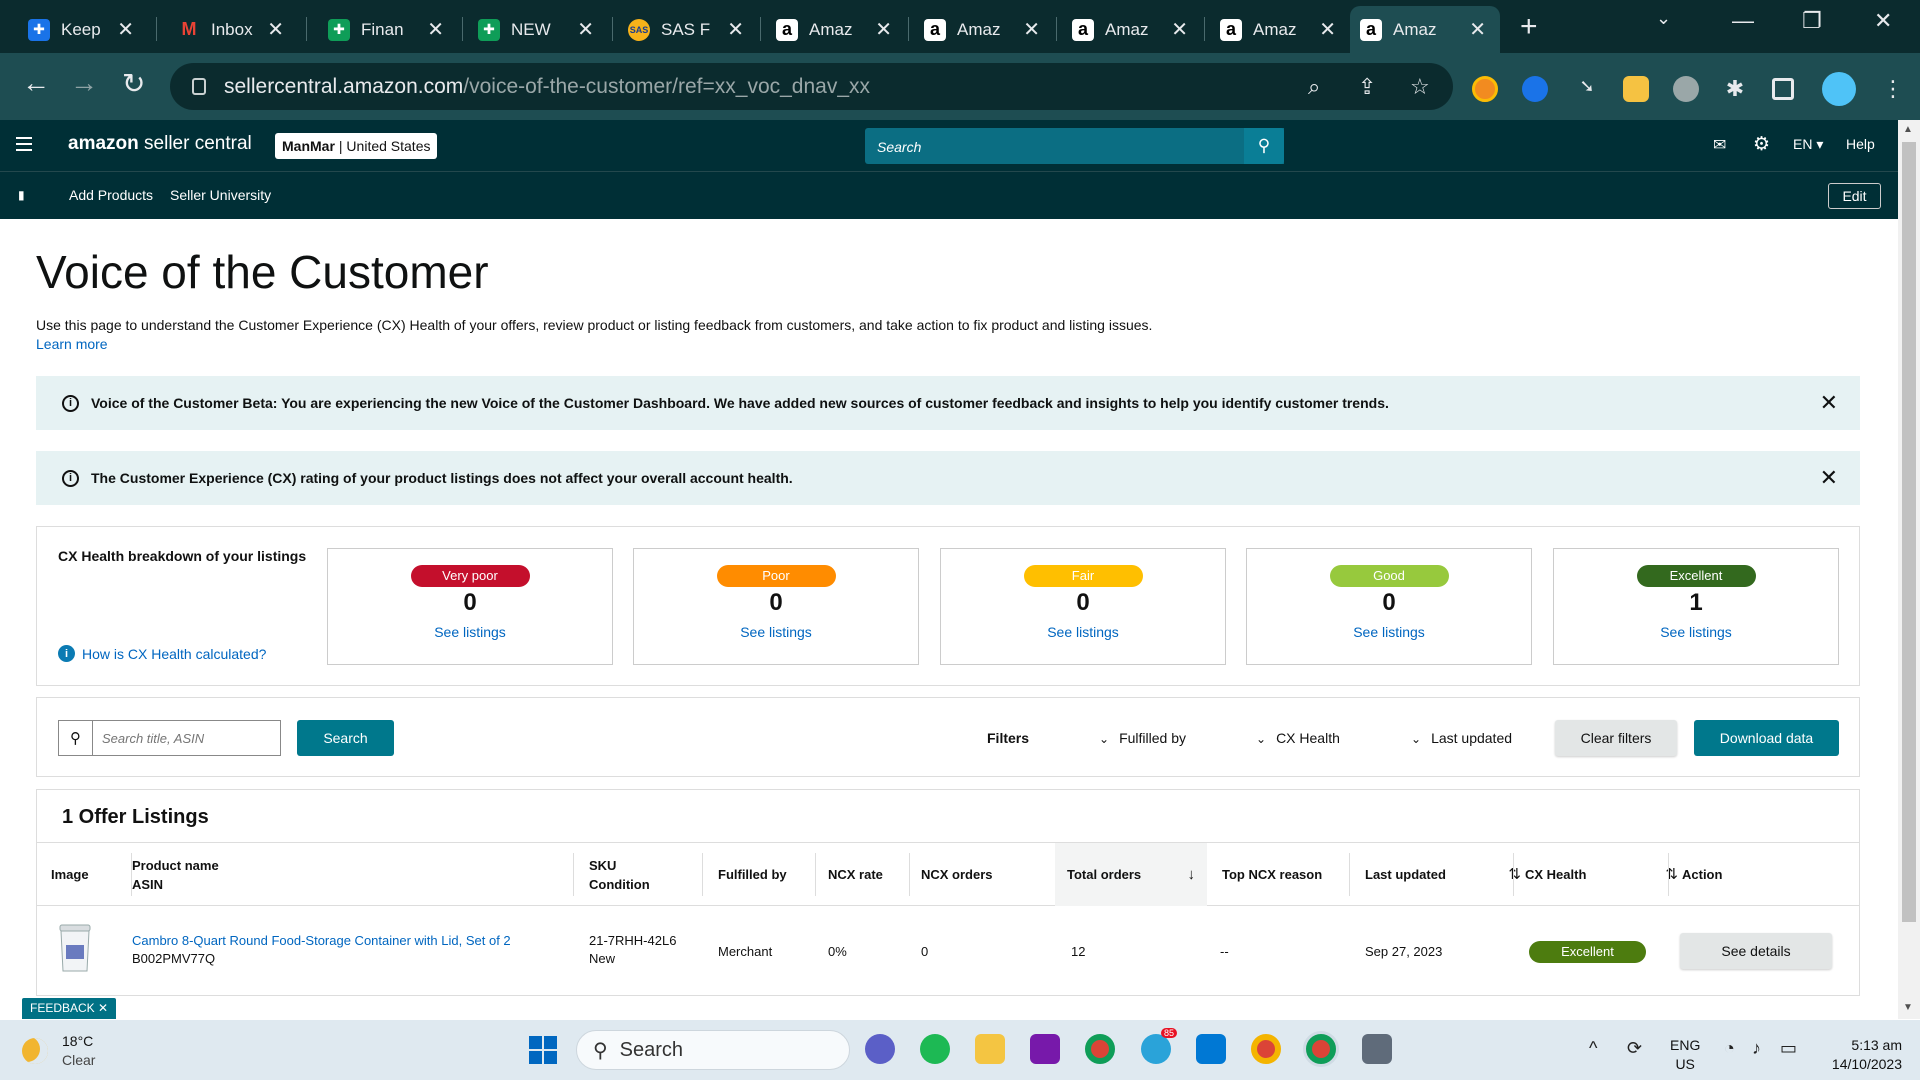 The width and height of the screenshot is (1920, 1080). I want to click on listing-search-input, so click(186, 738).